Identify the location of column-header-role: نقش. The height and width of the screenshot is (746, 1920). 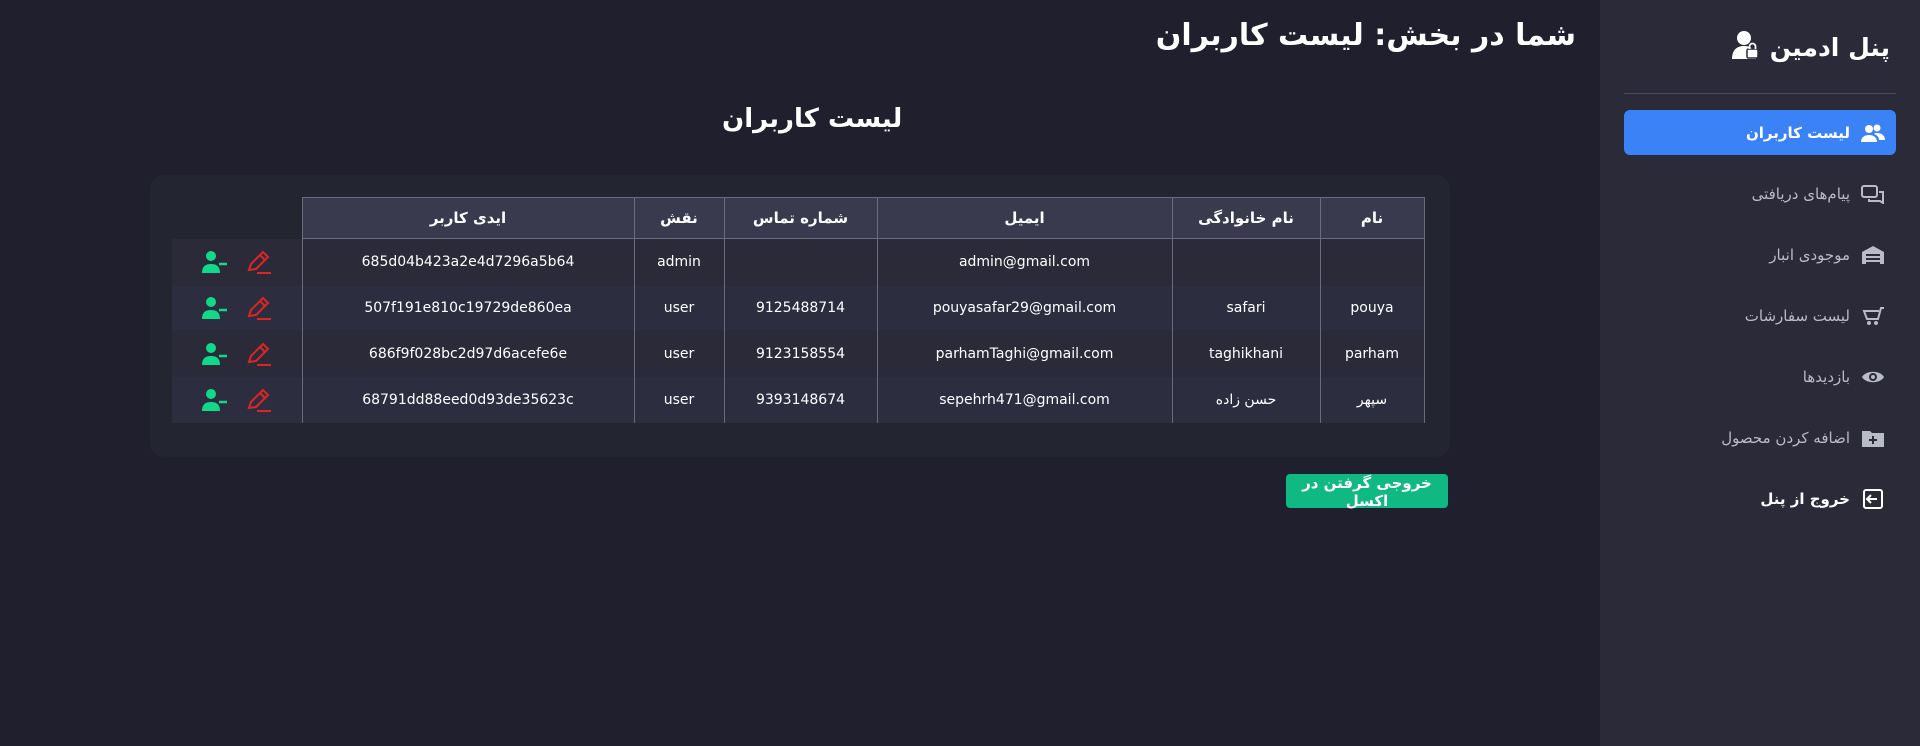
(679, 218).